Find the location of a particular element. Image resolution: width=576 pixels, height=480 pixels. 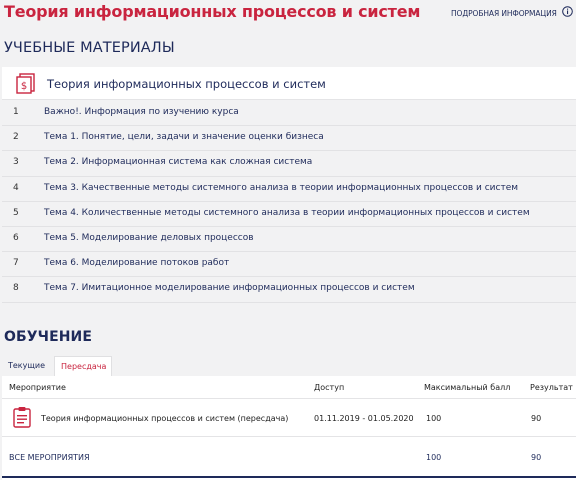

column-header-access: Доступ is located at coordinates (329, 387).